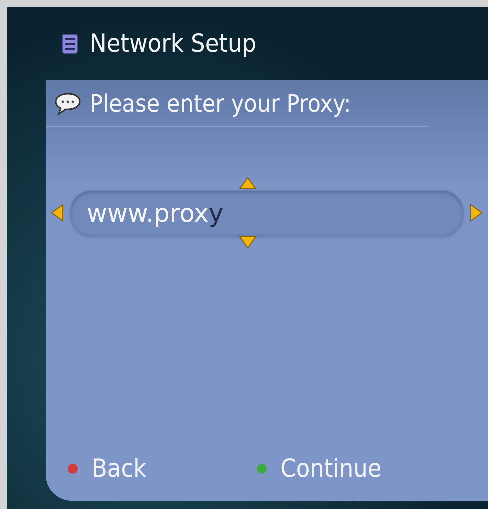  Describe the element at coordinates (173, 43) in the screenshot. I see `window-title: Network Setup` at that location.